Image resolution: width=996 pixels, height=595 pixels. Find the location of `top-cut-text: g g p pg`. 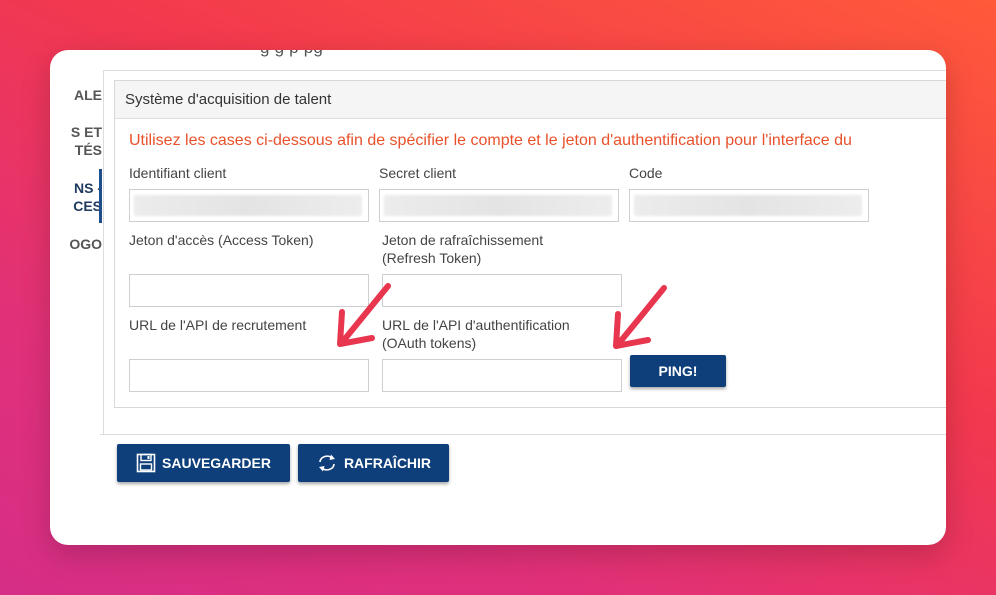

top-cut-text: g g p pg is located at coordinates (291, 54).